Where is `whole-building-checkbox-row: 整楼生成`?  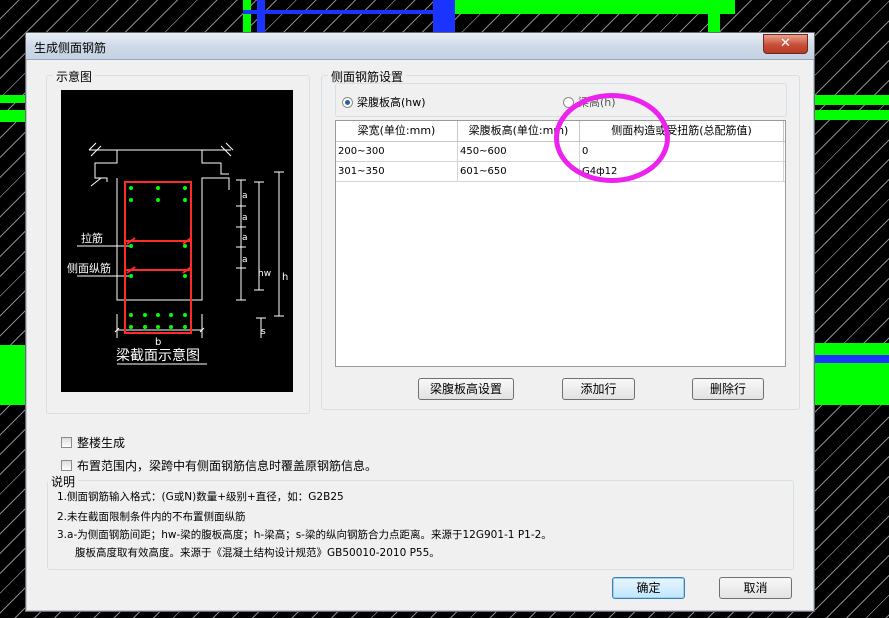 whole-building-checkbox-row: 整楼生成 is located at coordinates (93, 442).